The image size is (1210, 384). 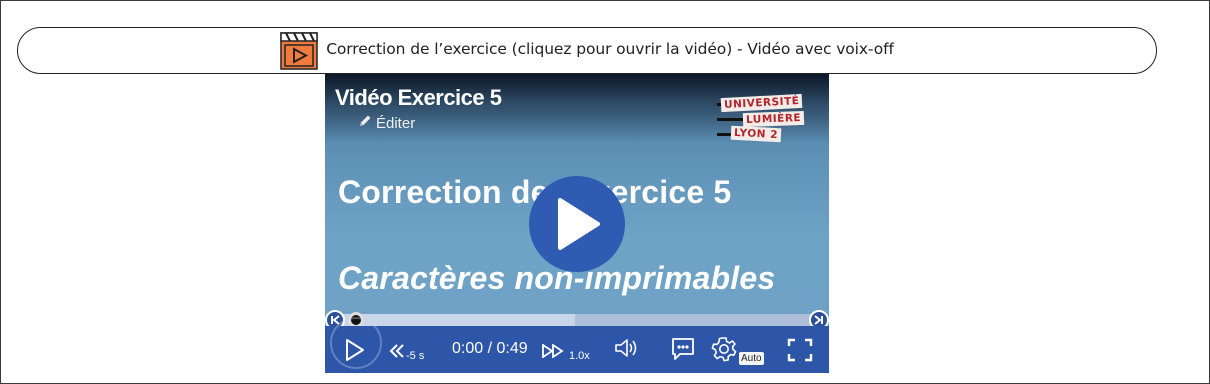 What do you see at coordinates (396, 123) in the screenshot?
I see `edit-label: Éditer` at bounding box center [396, 123].